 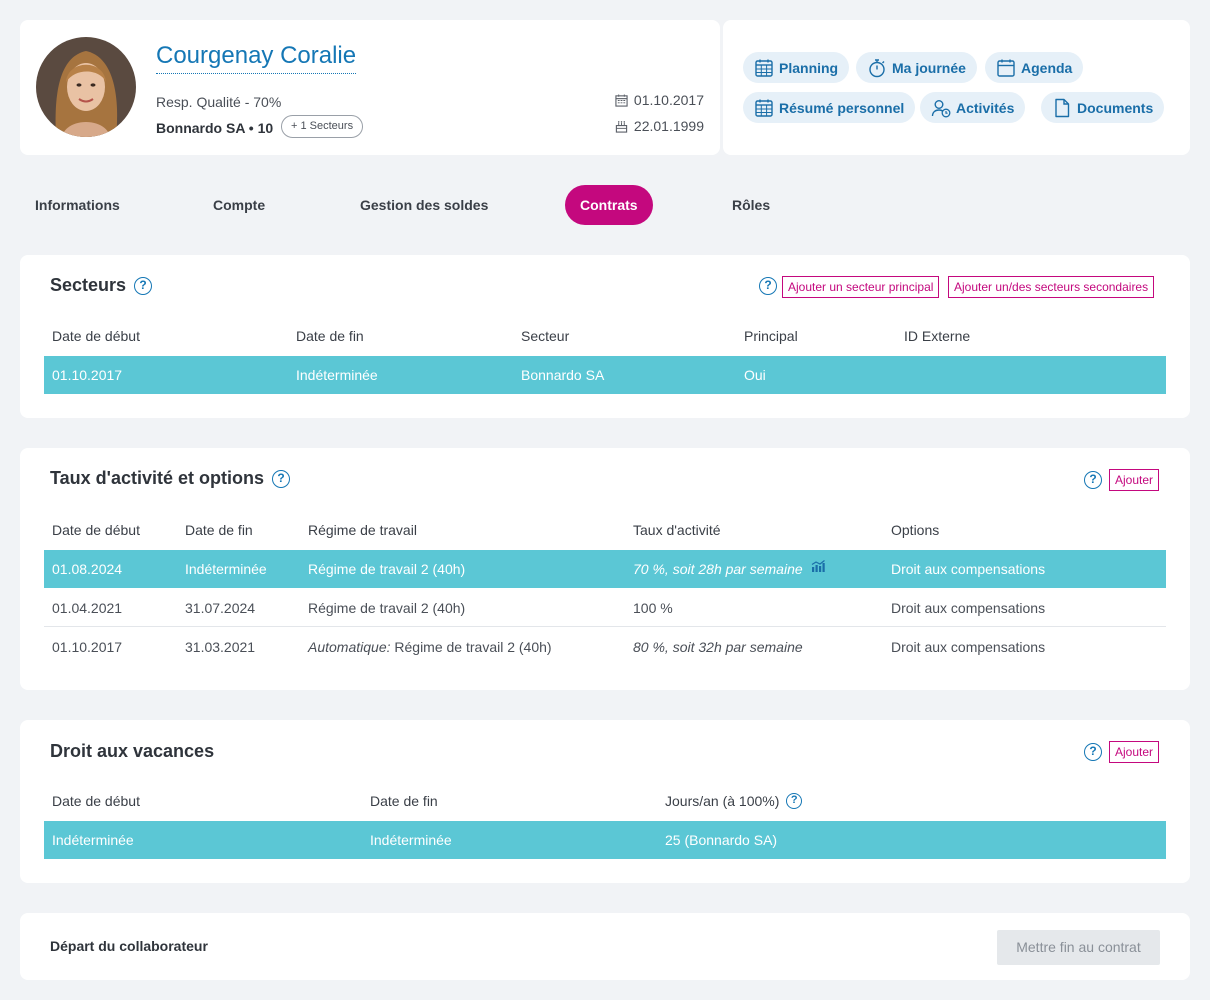 I want to click on ma-journee-button: Ma journée, so click(x=916, y=67).